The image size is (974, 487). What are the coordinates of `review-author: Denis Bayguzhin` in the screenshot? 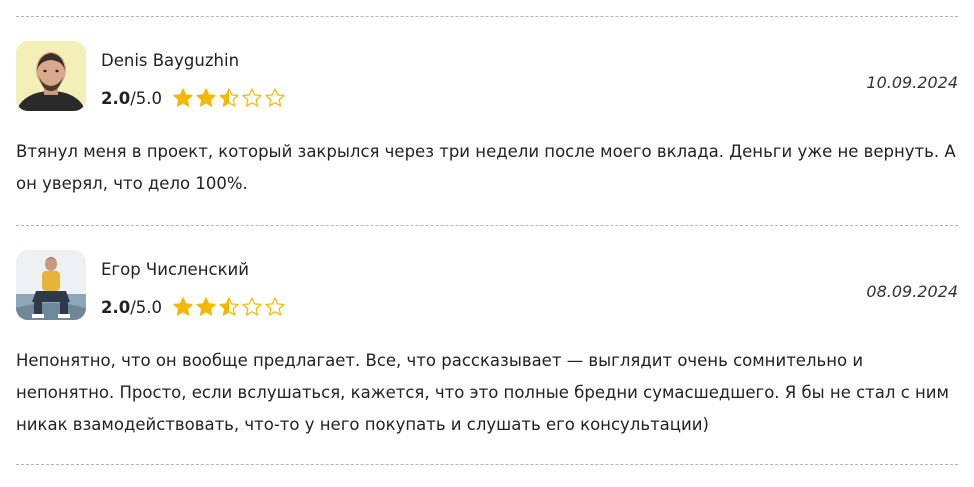 It's located at (170, 60).